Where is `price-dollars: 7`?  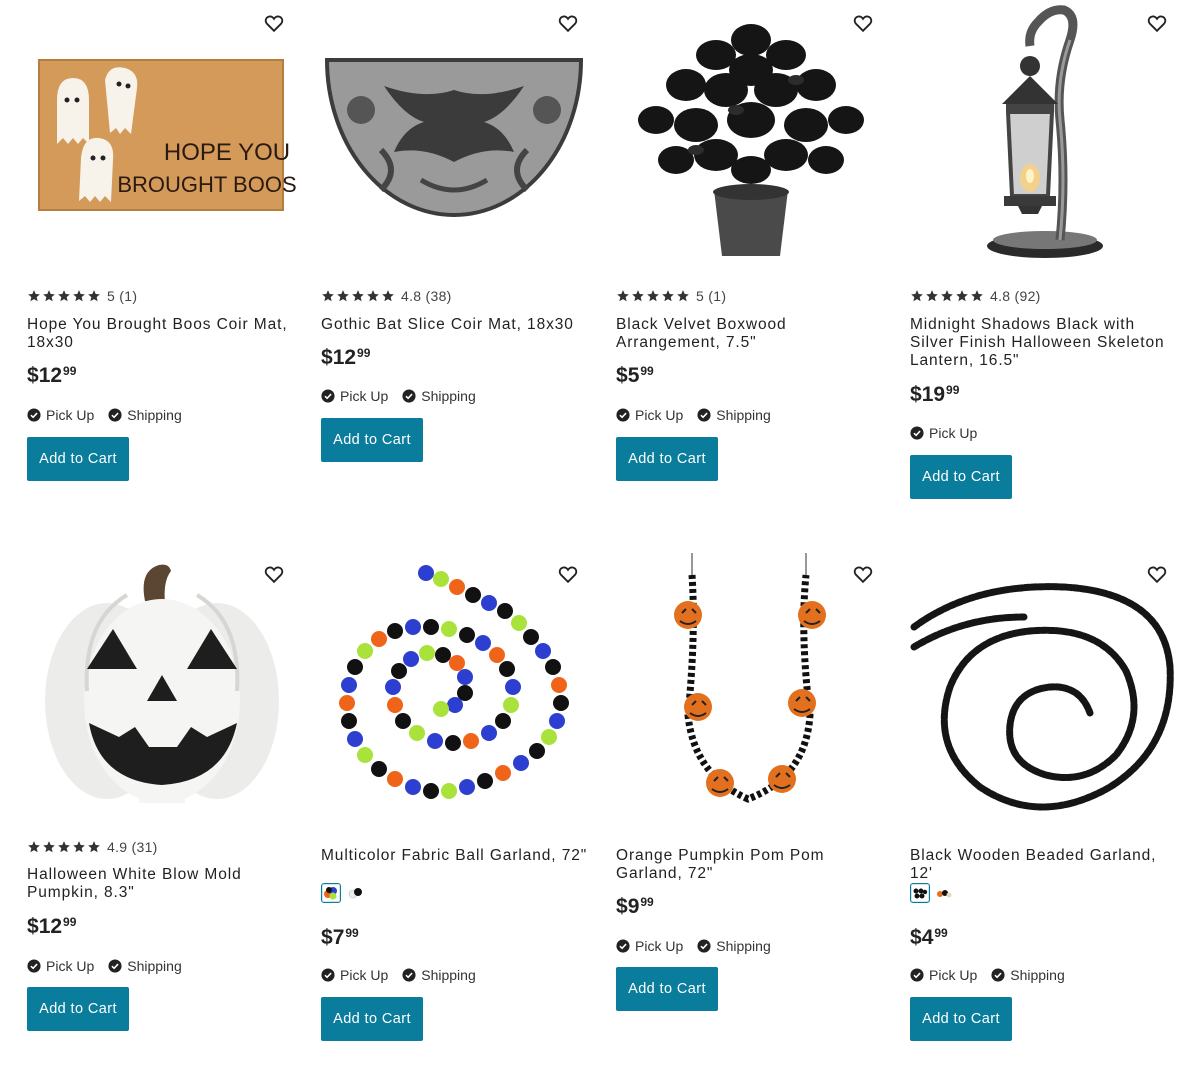
price-dollars: 7 is located at coordinates (338, 937).